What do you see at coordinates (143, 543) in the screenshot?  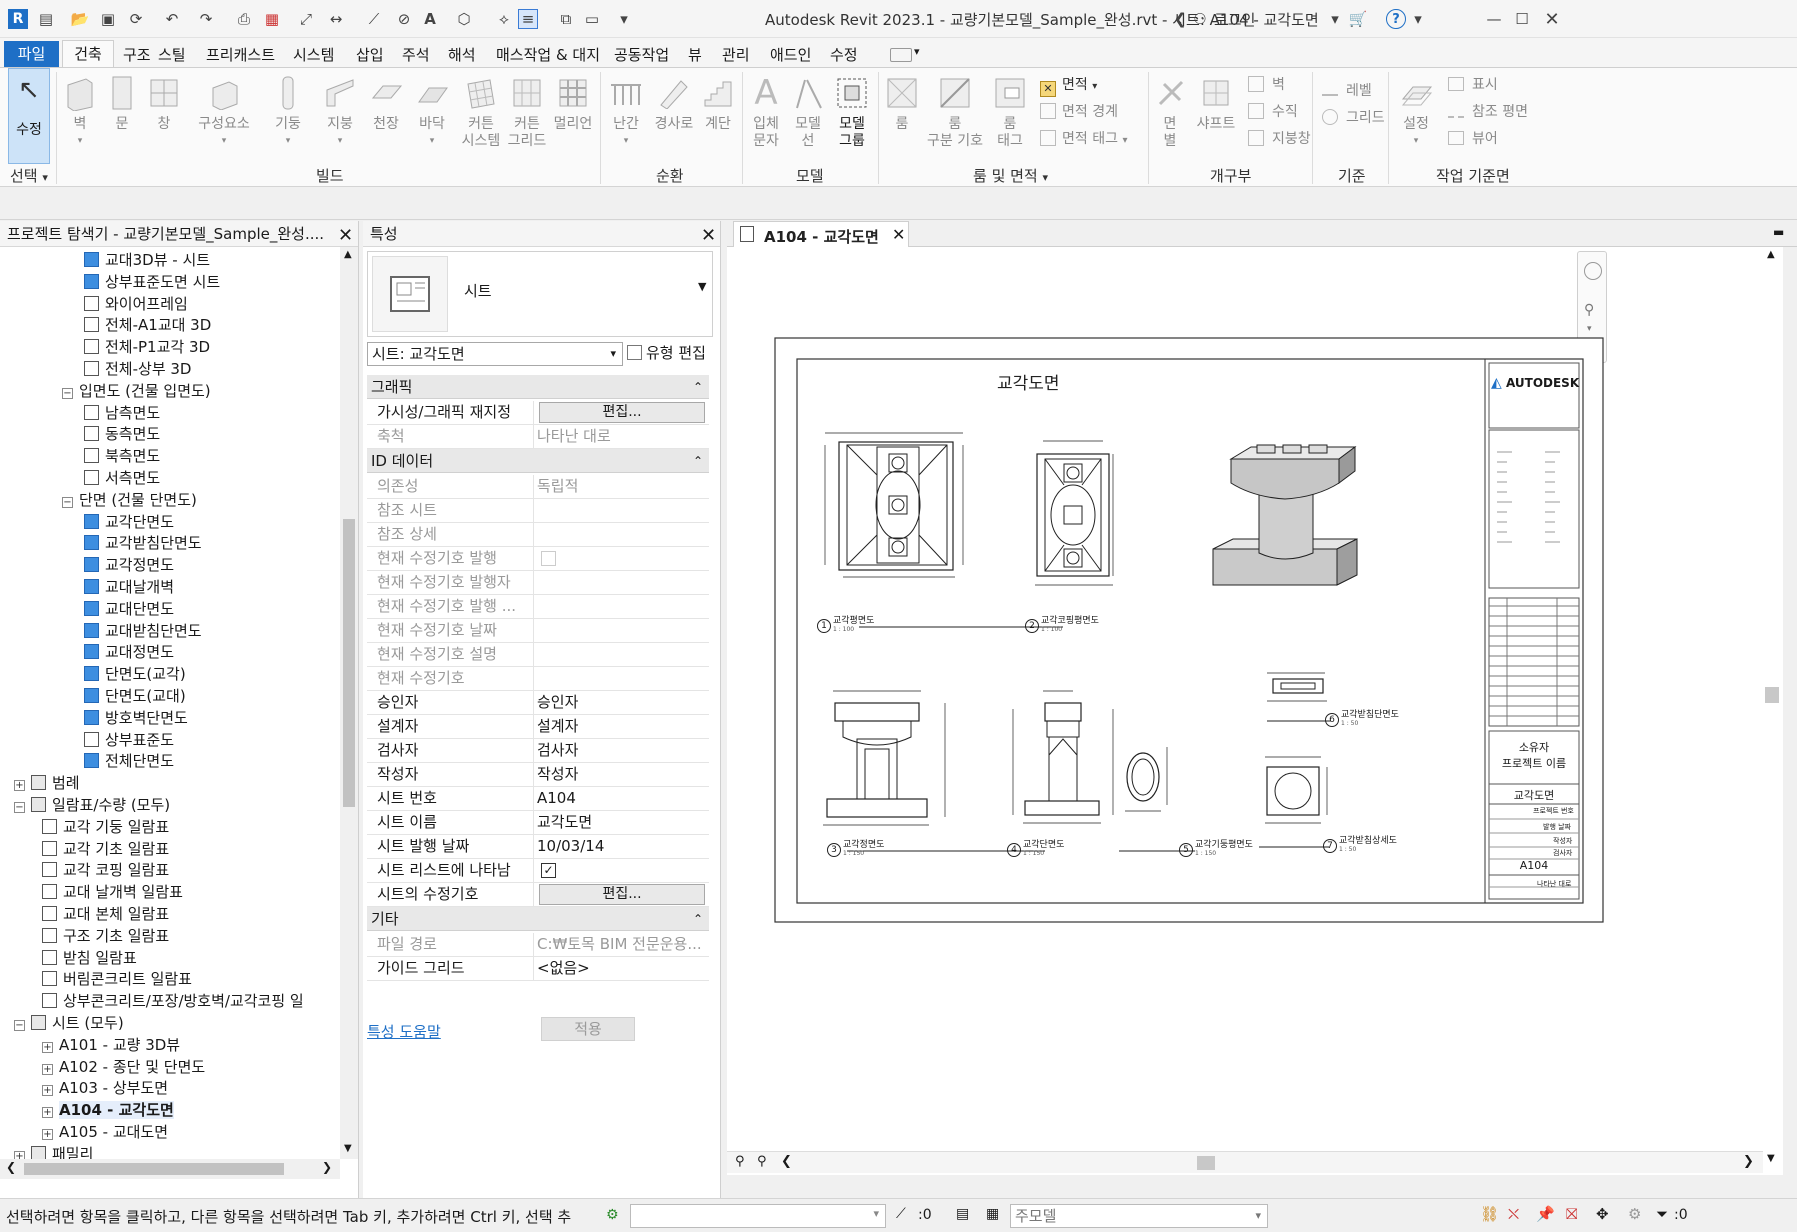 I see `browser-item: 교각받침단면도` at bounding box center [143, 543].